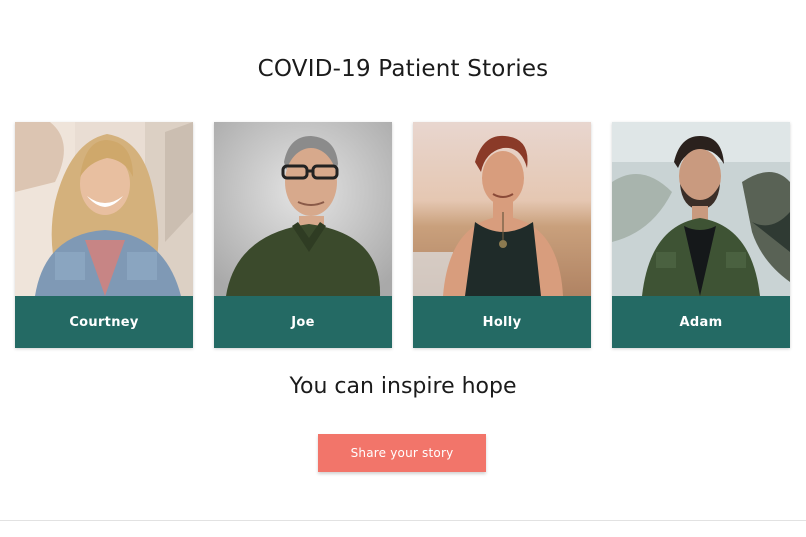  I want to click on adam-photo, so click(701, 209).